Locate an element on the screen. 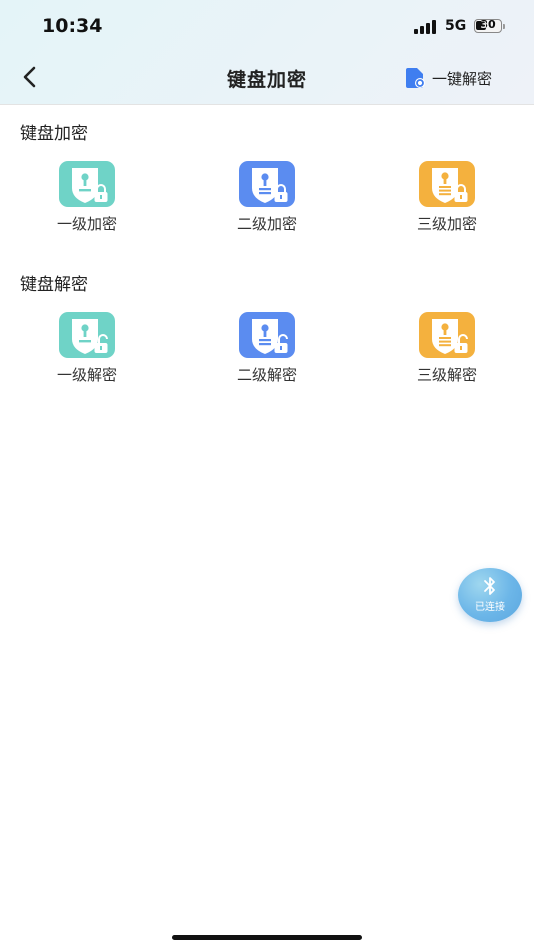 The height and width of the screenshot is (950, 534). one-key-decrypt-button: 一键解密 is located at coordinates (448, 78).